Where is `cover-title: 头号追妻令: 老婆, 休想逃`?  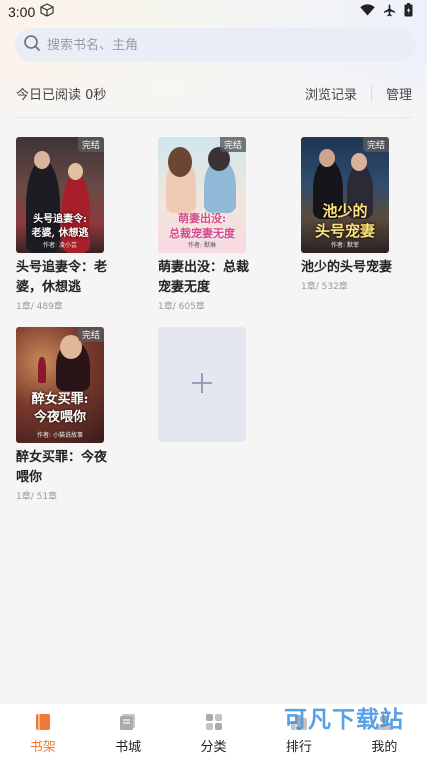
cover-title: 头号追妻令: 老婆, 休想逃 is located at coordinates (60, 226).